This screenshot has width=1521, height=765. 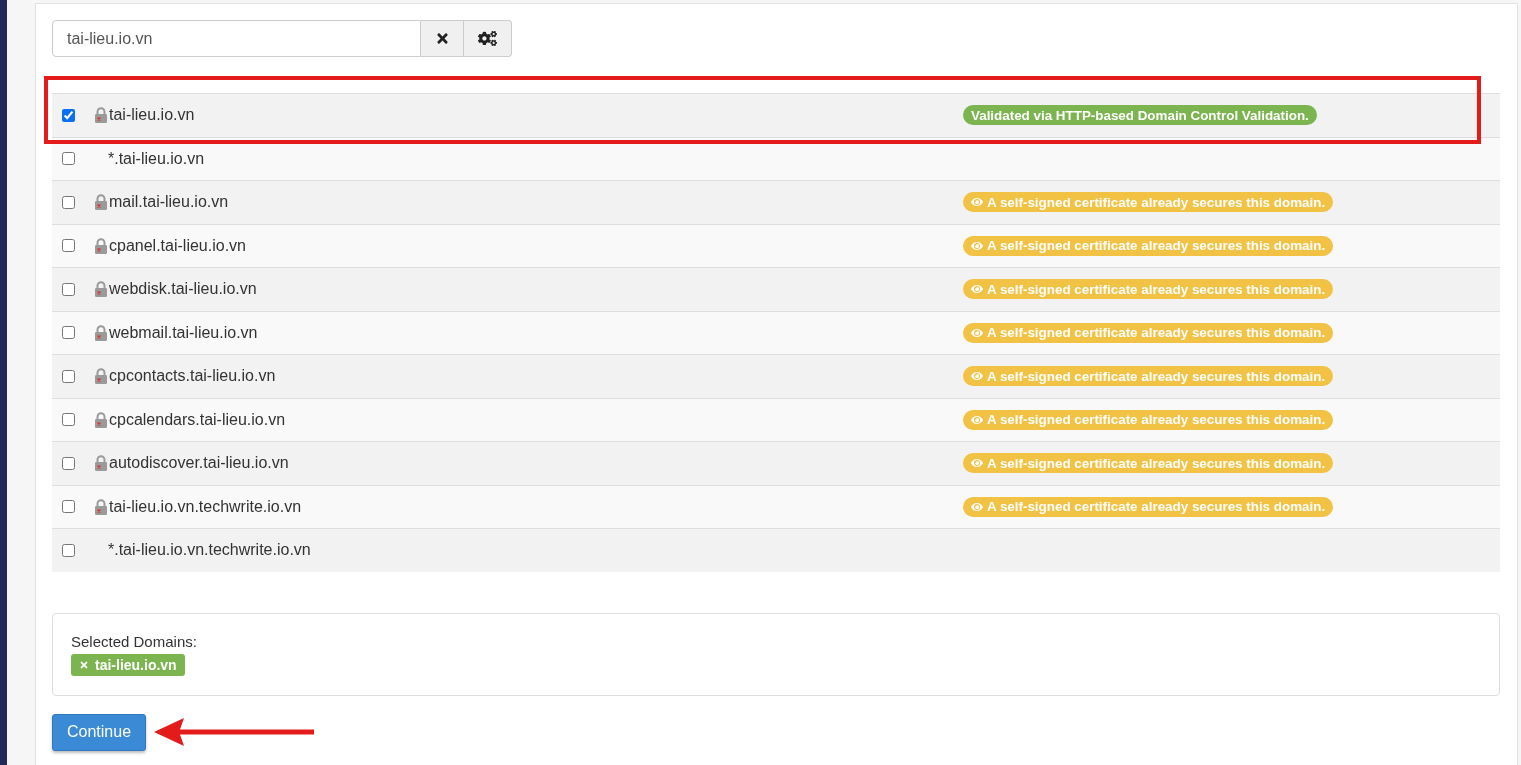 I want to click on domain-name: autodiscover.tai-lieu.io.vn, so click(x=199, y=463).